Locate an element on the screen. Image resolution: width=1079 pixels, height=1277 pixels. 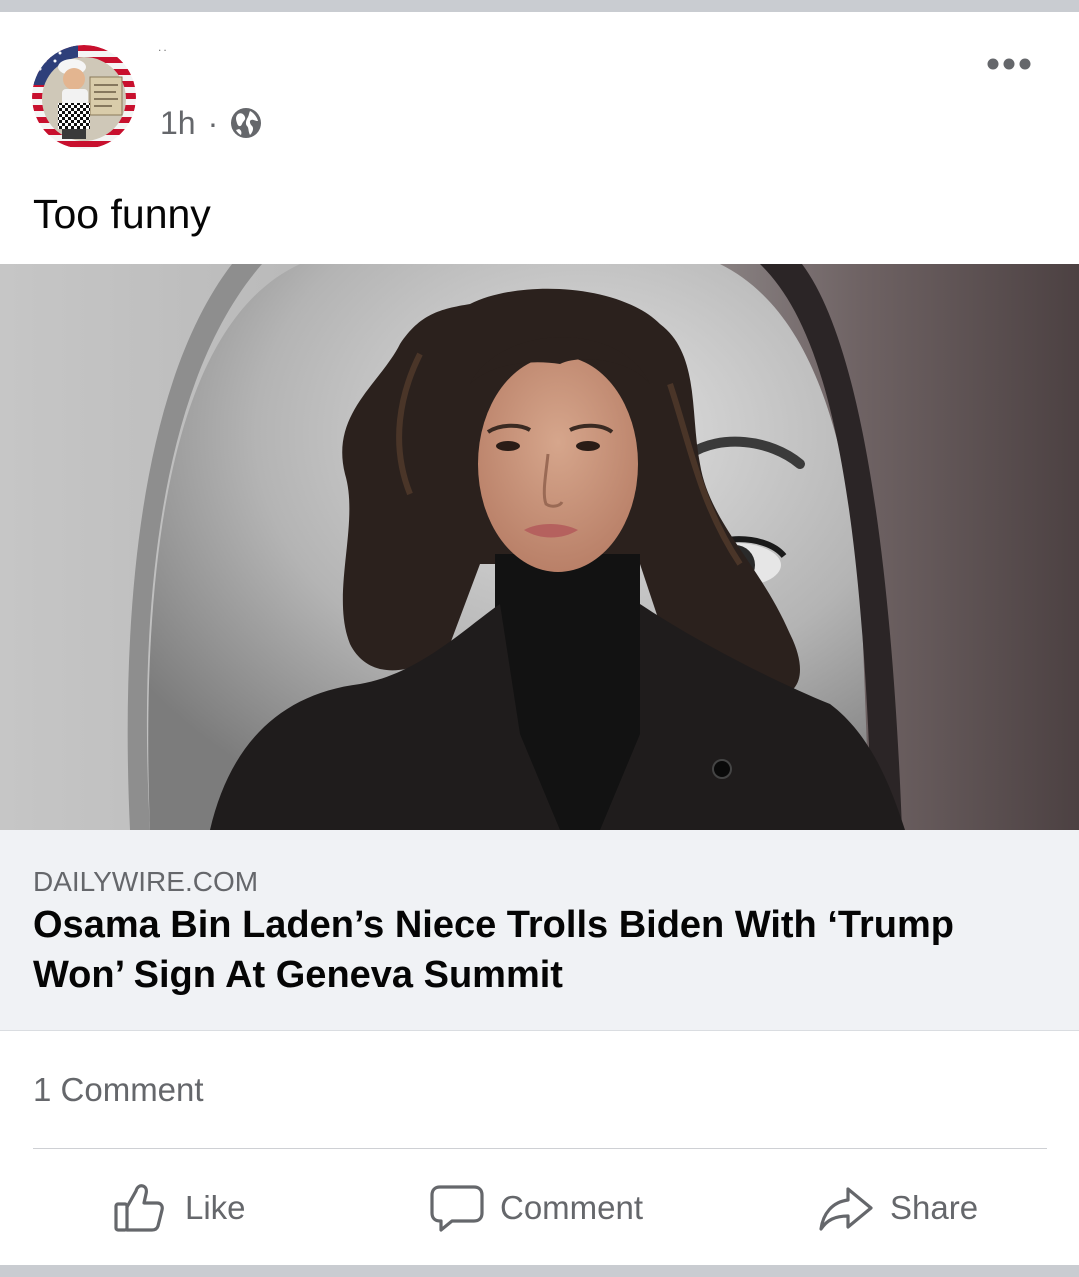
comment-label: Comment is located at coordinates (572, 1207).